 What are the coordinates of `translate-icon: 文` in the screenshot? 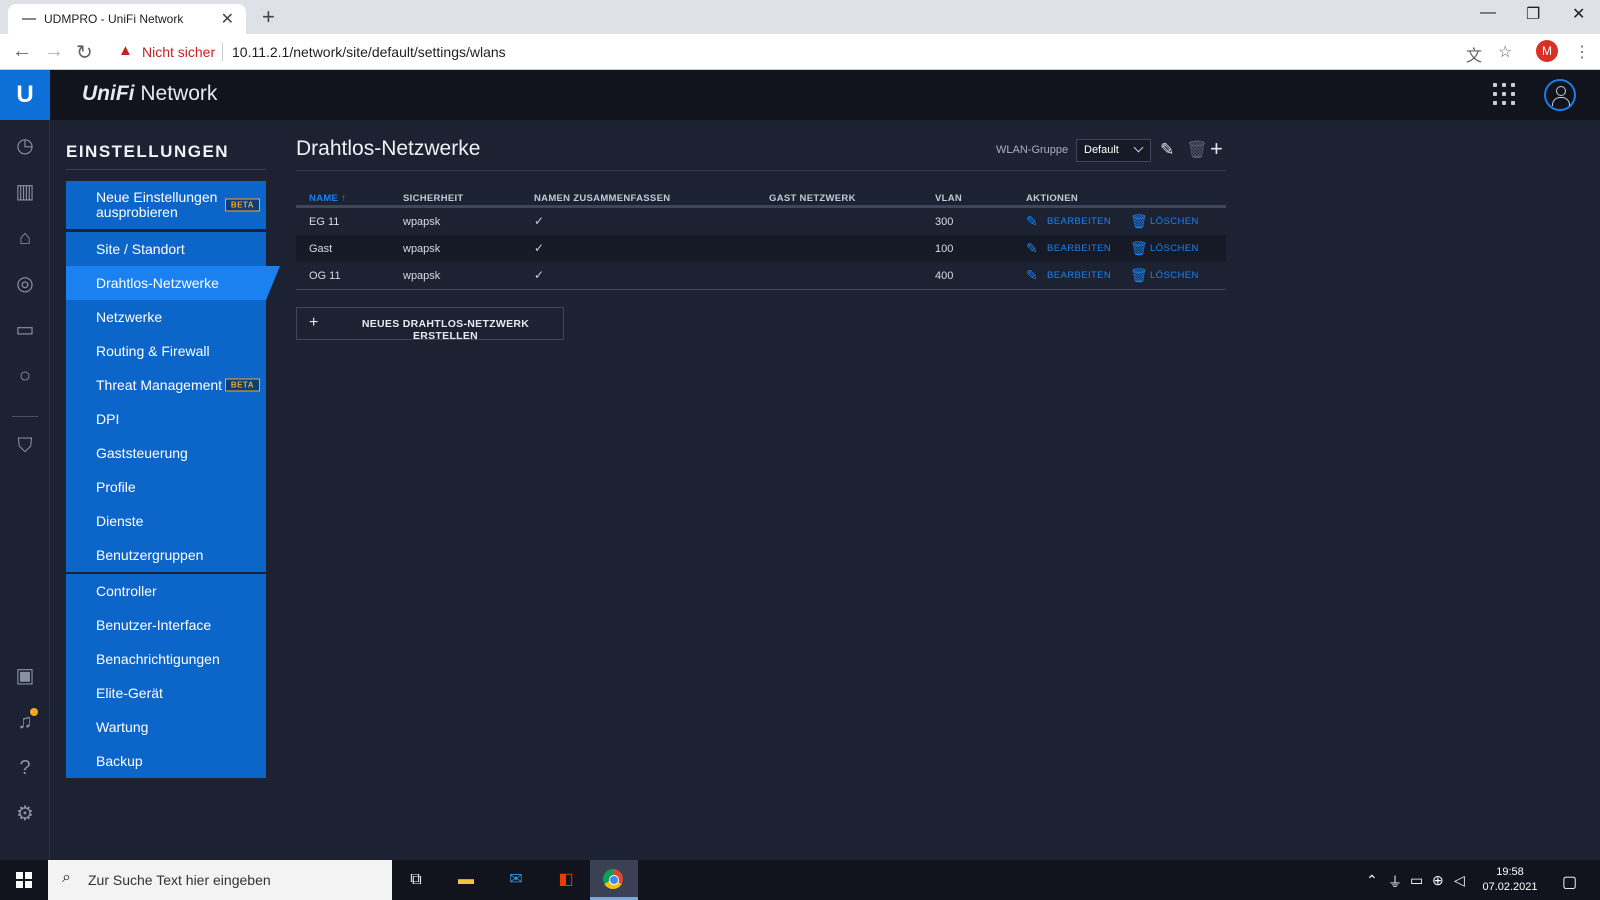 It's located at (1474, 54).